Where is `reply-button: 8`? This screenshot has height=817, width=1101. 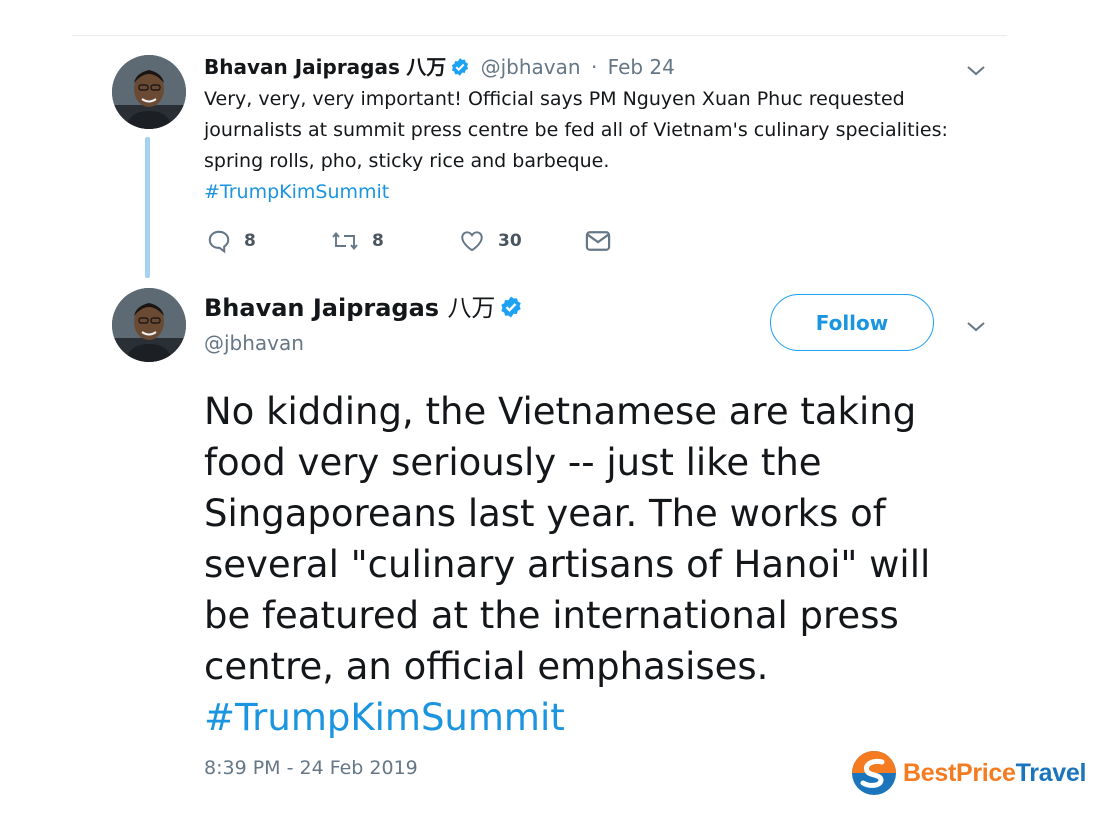
reply-button: 8 is located at coordinates (231, 241).